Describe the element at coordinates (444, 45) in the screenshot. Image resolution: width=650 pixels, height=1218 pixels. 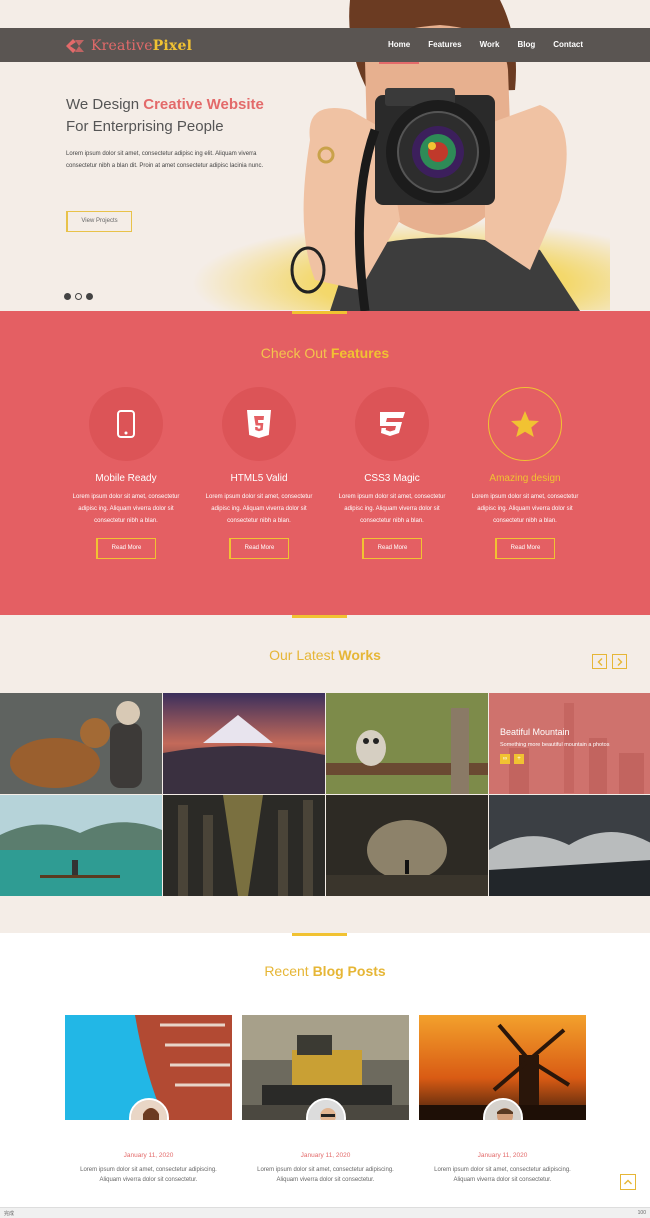
I see `nav-features: Features` at that location.